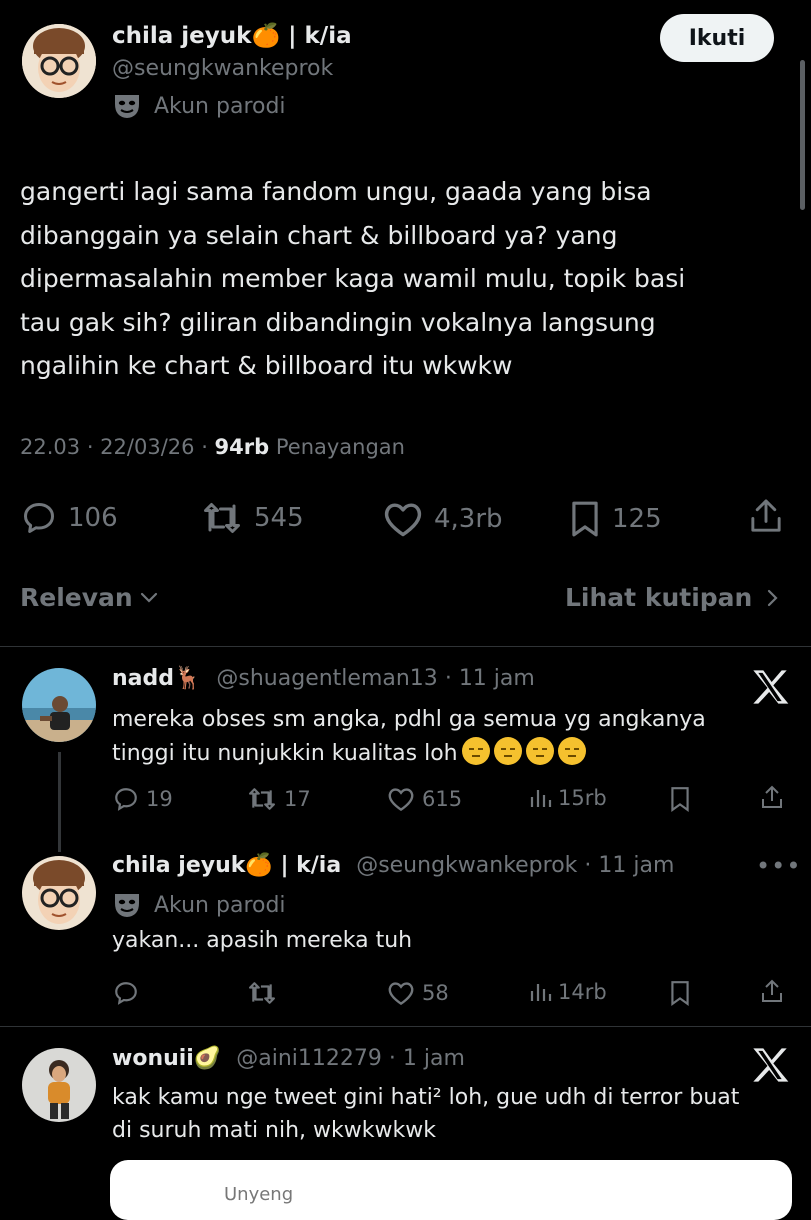  Describe the element at coordinates (266, 365) in the screenshot. I see `tweet-text-line: ngalihin ke chart & billboard itu wkwkw` at that location.